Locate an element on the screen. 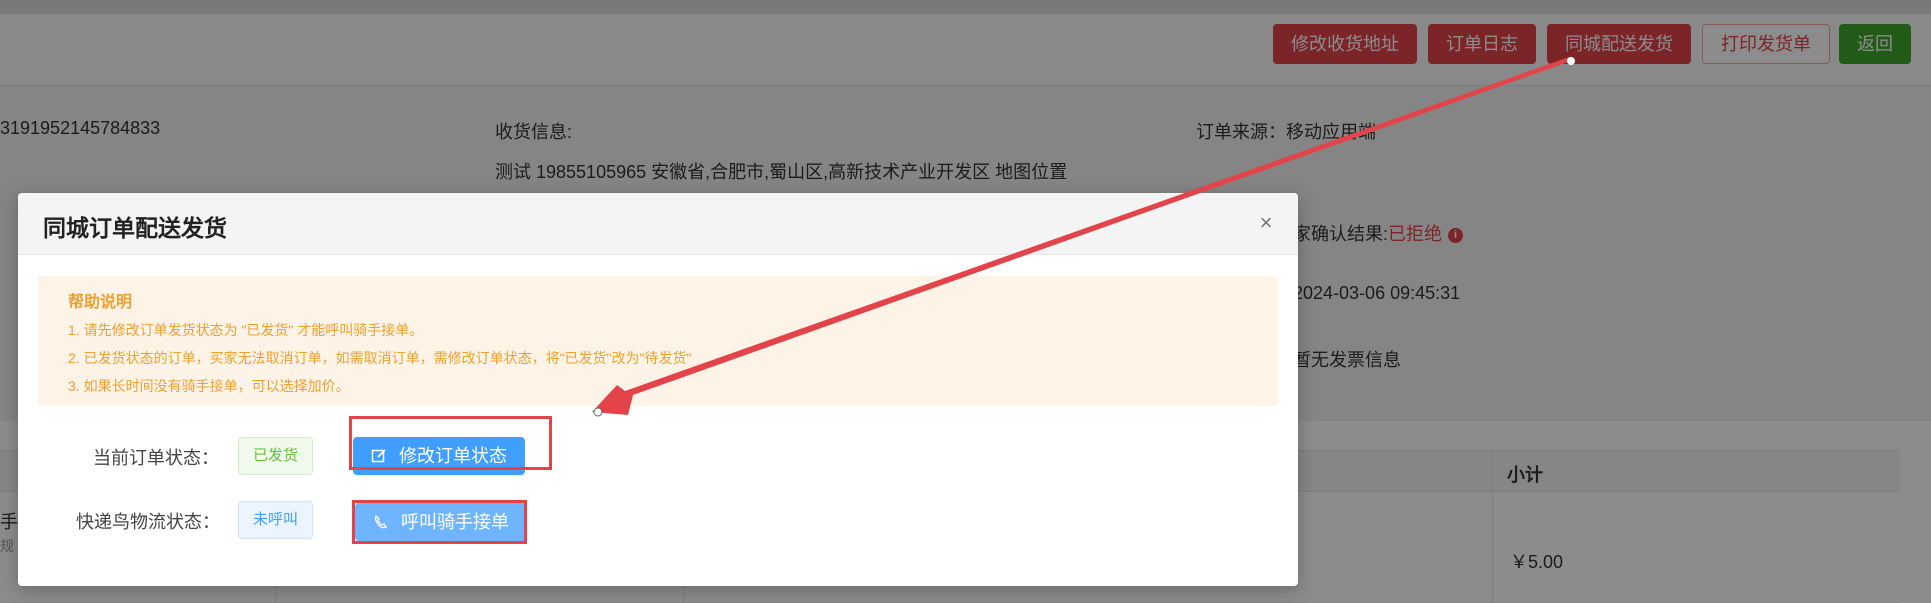  dialog-title: 同城订单配送发货 is located at coordinates (135, 228).